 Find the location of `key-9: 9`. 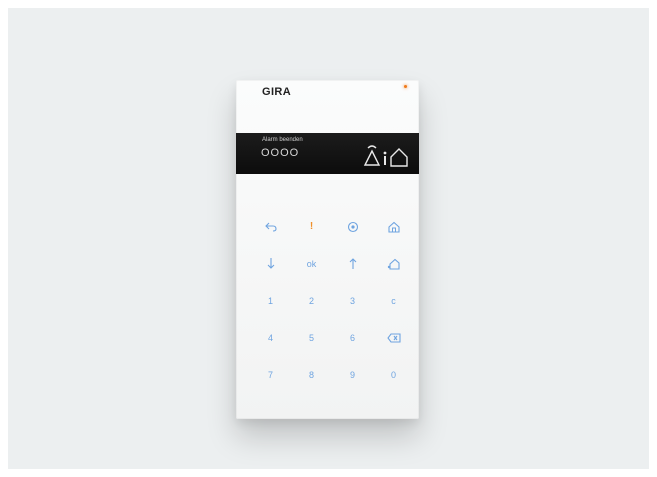

key-9: 9 is located at coordinates (352, 374).